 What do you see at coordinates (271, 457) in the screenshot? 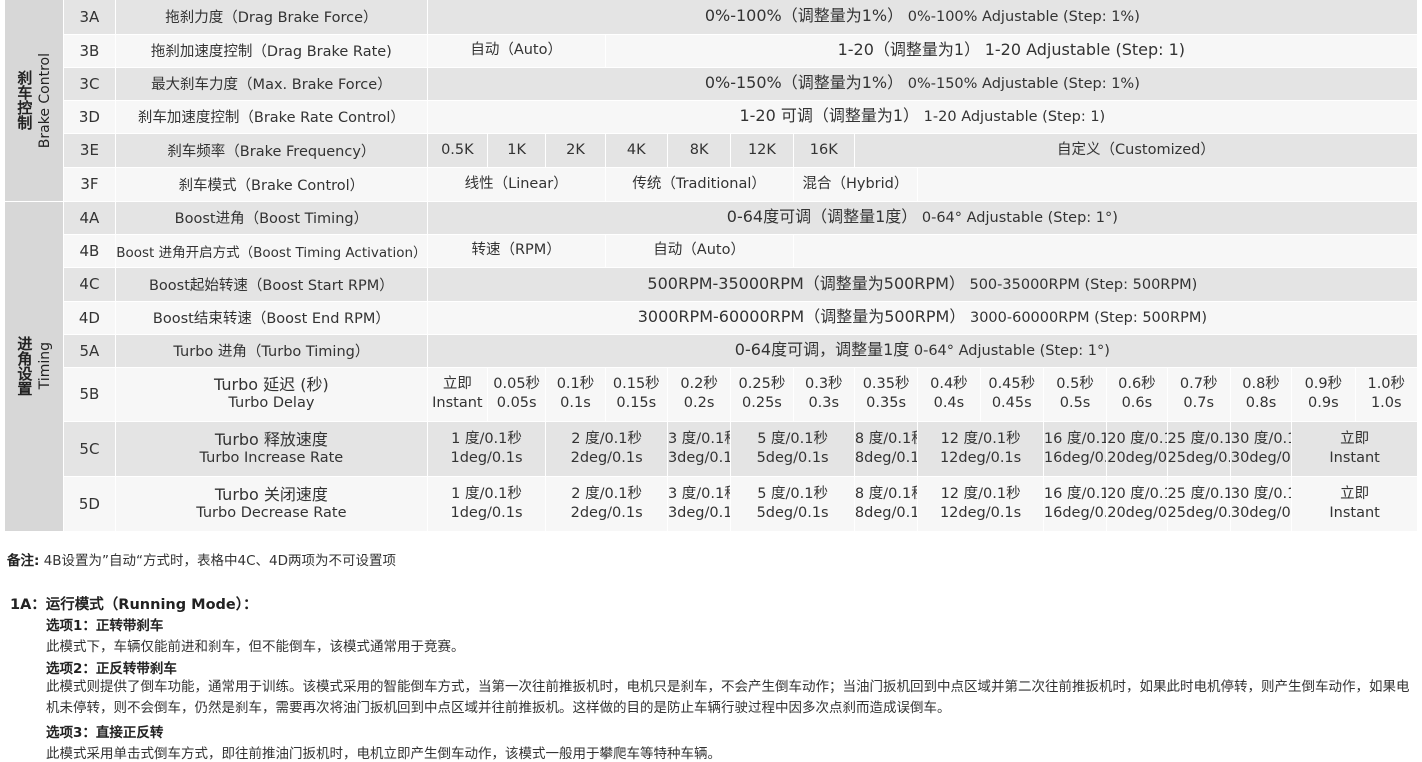
I see `name-en: Turbo Increase Rate` at bounding box center [271, 457].